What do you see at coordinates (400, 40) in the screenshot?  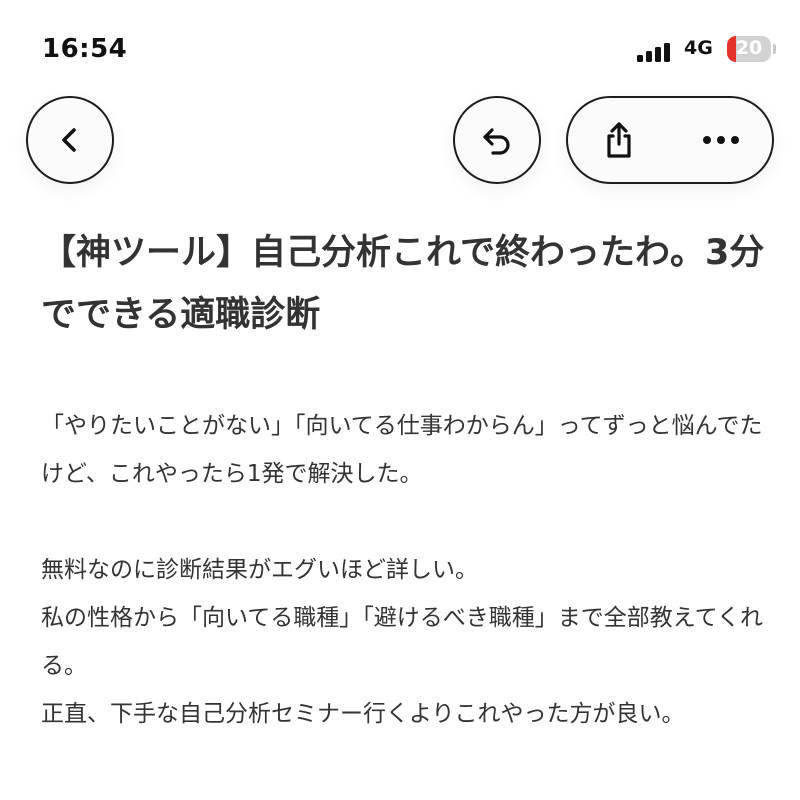 I see `status-bar: 16:54 4G 20` at bounding box center [400, 40].